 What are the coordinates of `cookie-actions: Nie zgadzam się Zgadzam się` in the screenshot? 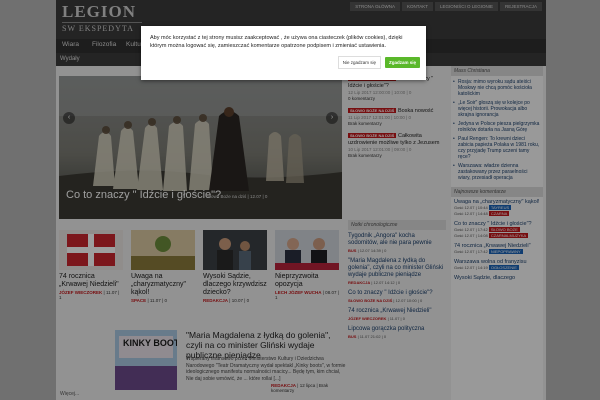 It's located at (378, 62).